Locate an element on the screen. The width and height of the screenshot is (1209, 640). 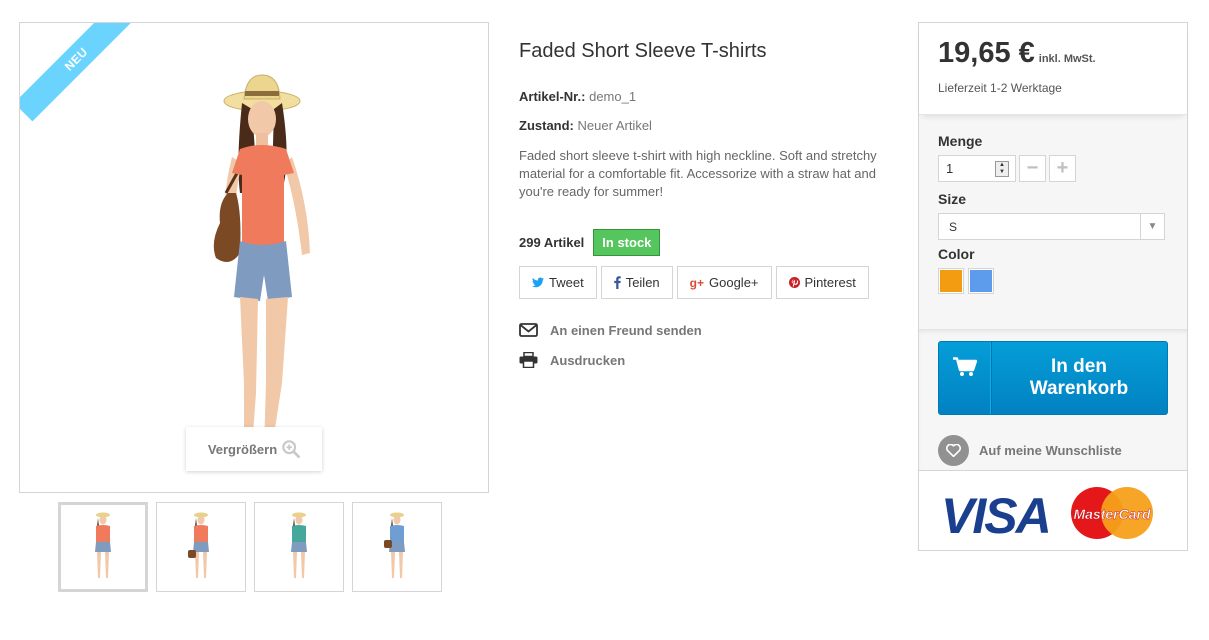
print-link: Ausdrucken is located at coordinates (704, 360).